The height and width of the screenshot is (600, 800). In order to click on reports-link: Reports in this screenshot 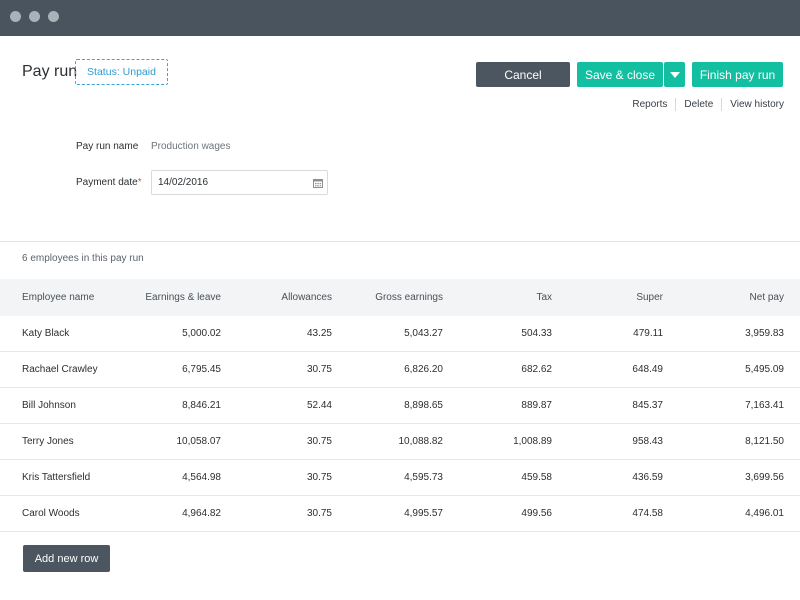, I will do `click(649, 105)`.